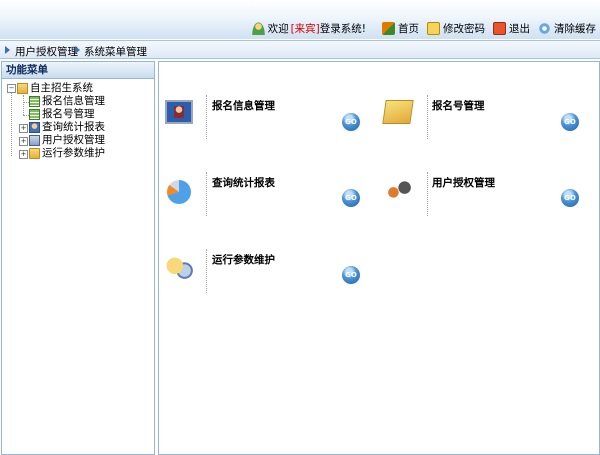 The height and width of the screenshot is (455, 600). I want to click on breadcrumb-item-current: 系统菜单管理, so click(115, 52).